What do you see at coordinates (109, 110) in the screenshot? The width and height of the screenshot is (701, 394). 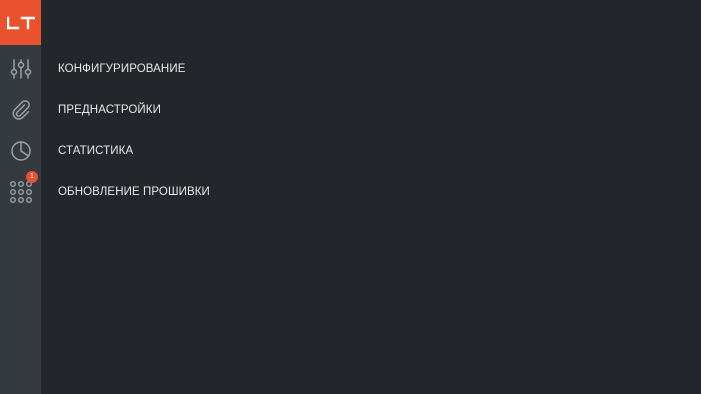 I see `menu-item-presets: ПРЕДНАСТРОЙКИ` at bounding box center [109, 110].